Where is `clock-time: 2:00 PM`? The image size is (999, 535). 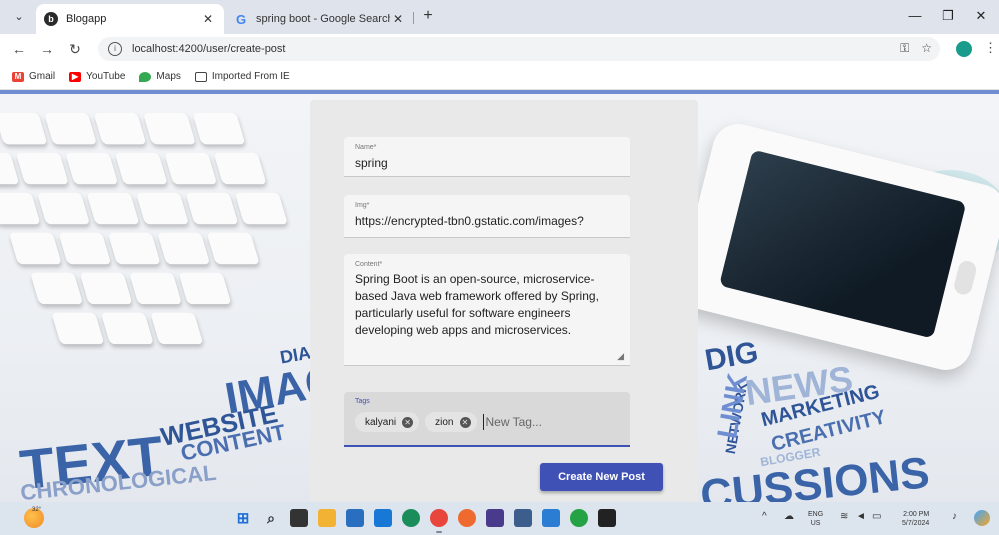
clock-time: 2:00 PM is located at coordinates (916, 514).